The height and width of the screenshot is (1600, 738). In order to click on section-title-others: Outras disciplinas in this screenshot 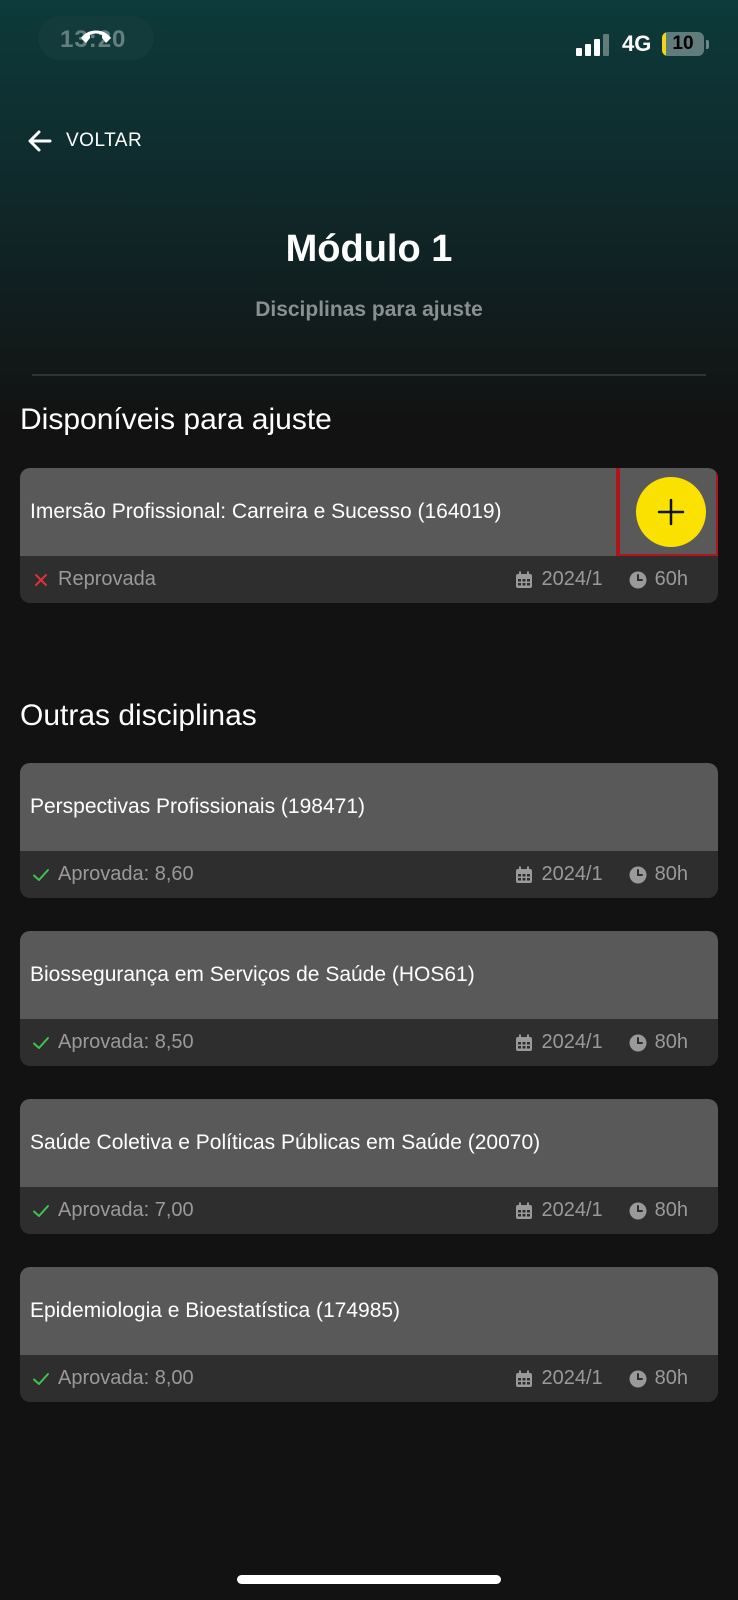, I will do `click(138, 715)`.